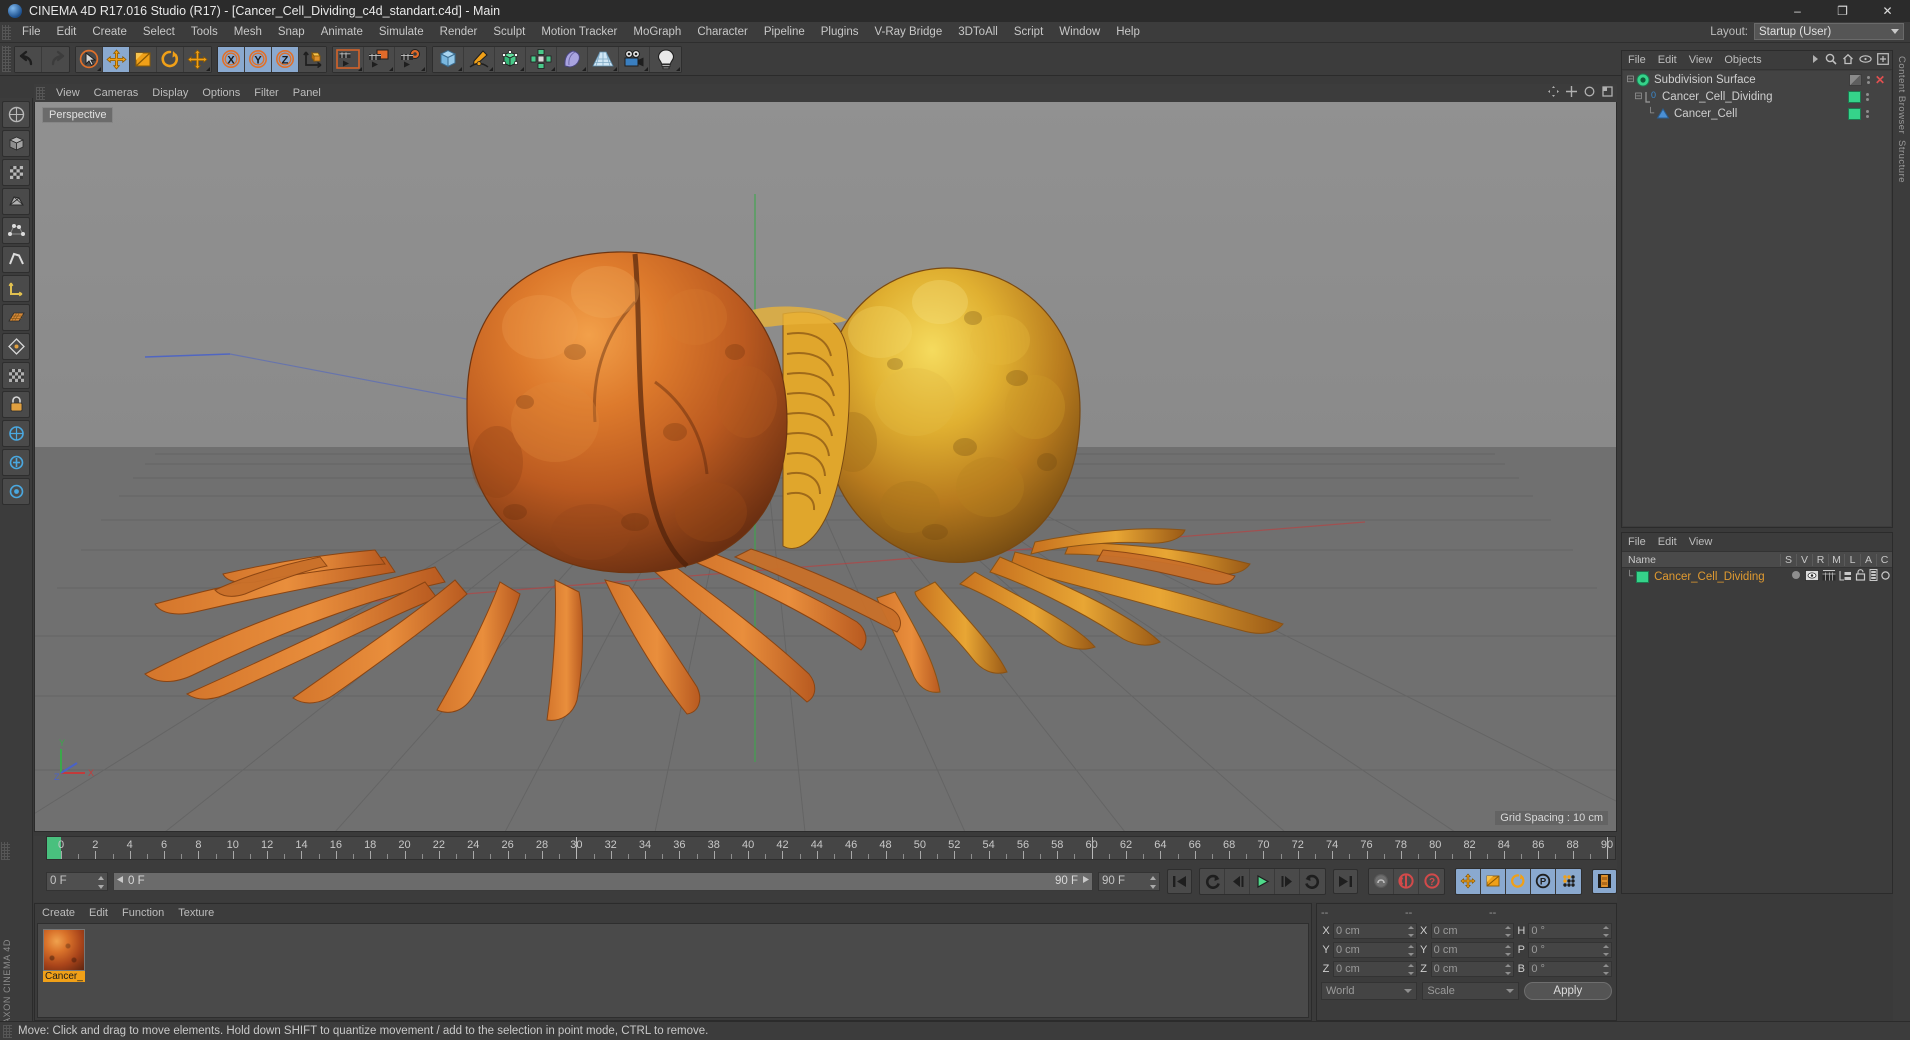 The width and height of the screenshot is (1910, 1040). Describe the element at coordinates (159, 32) in the screenshot. I see `menu-select: Select` at that location.